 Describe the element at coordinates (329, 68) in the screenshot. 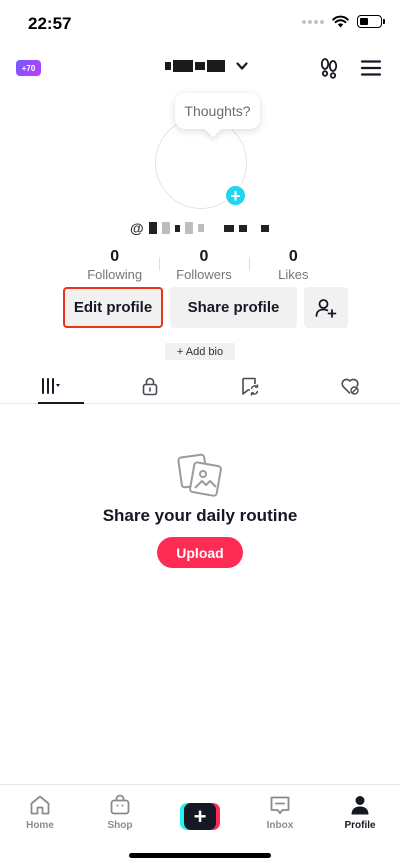

I see `footprints-icon` at that location.